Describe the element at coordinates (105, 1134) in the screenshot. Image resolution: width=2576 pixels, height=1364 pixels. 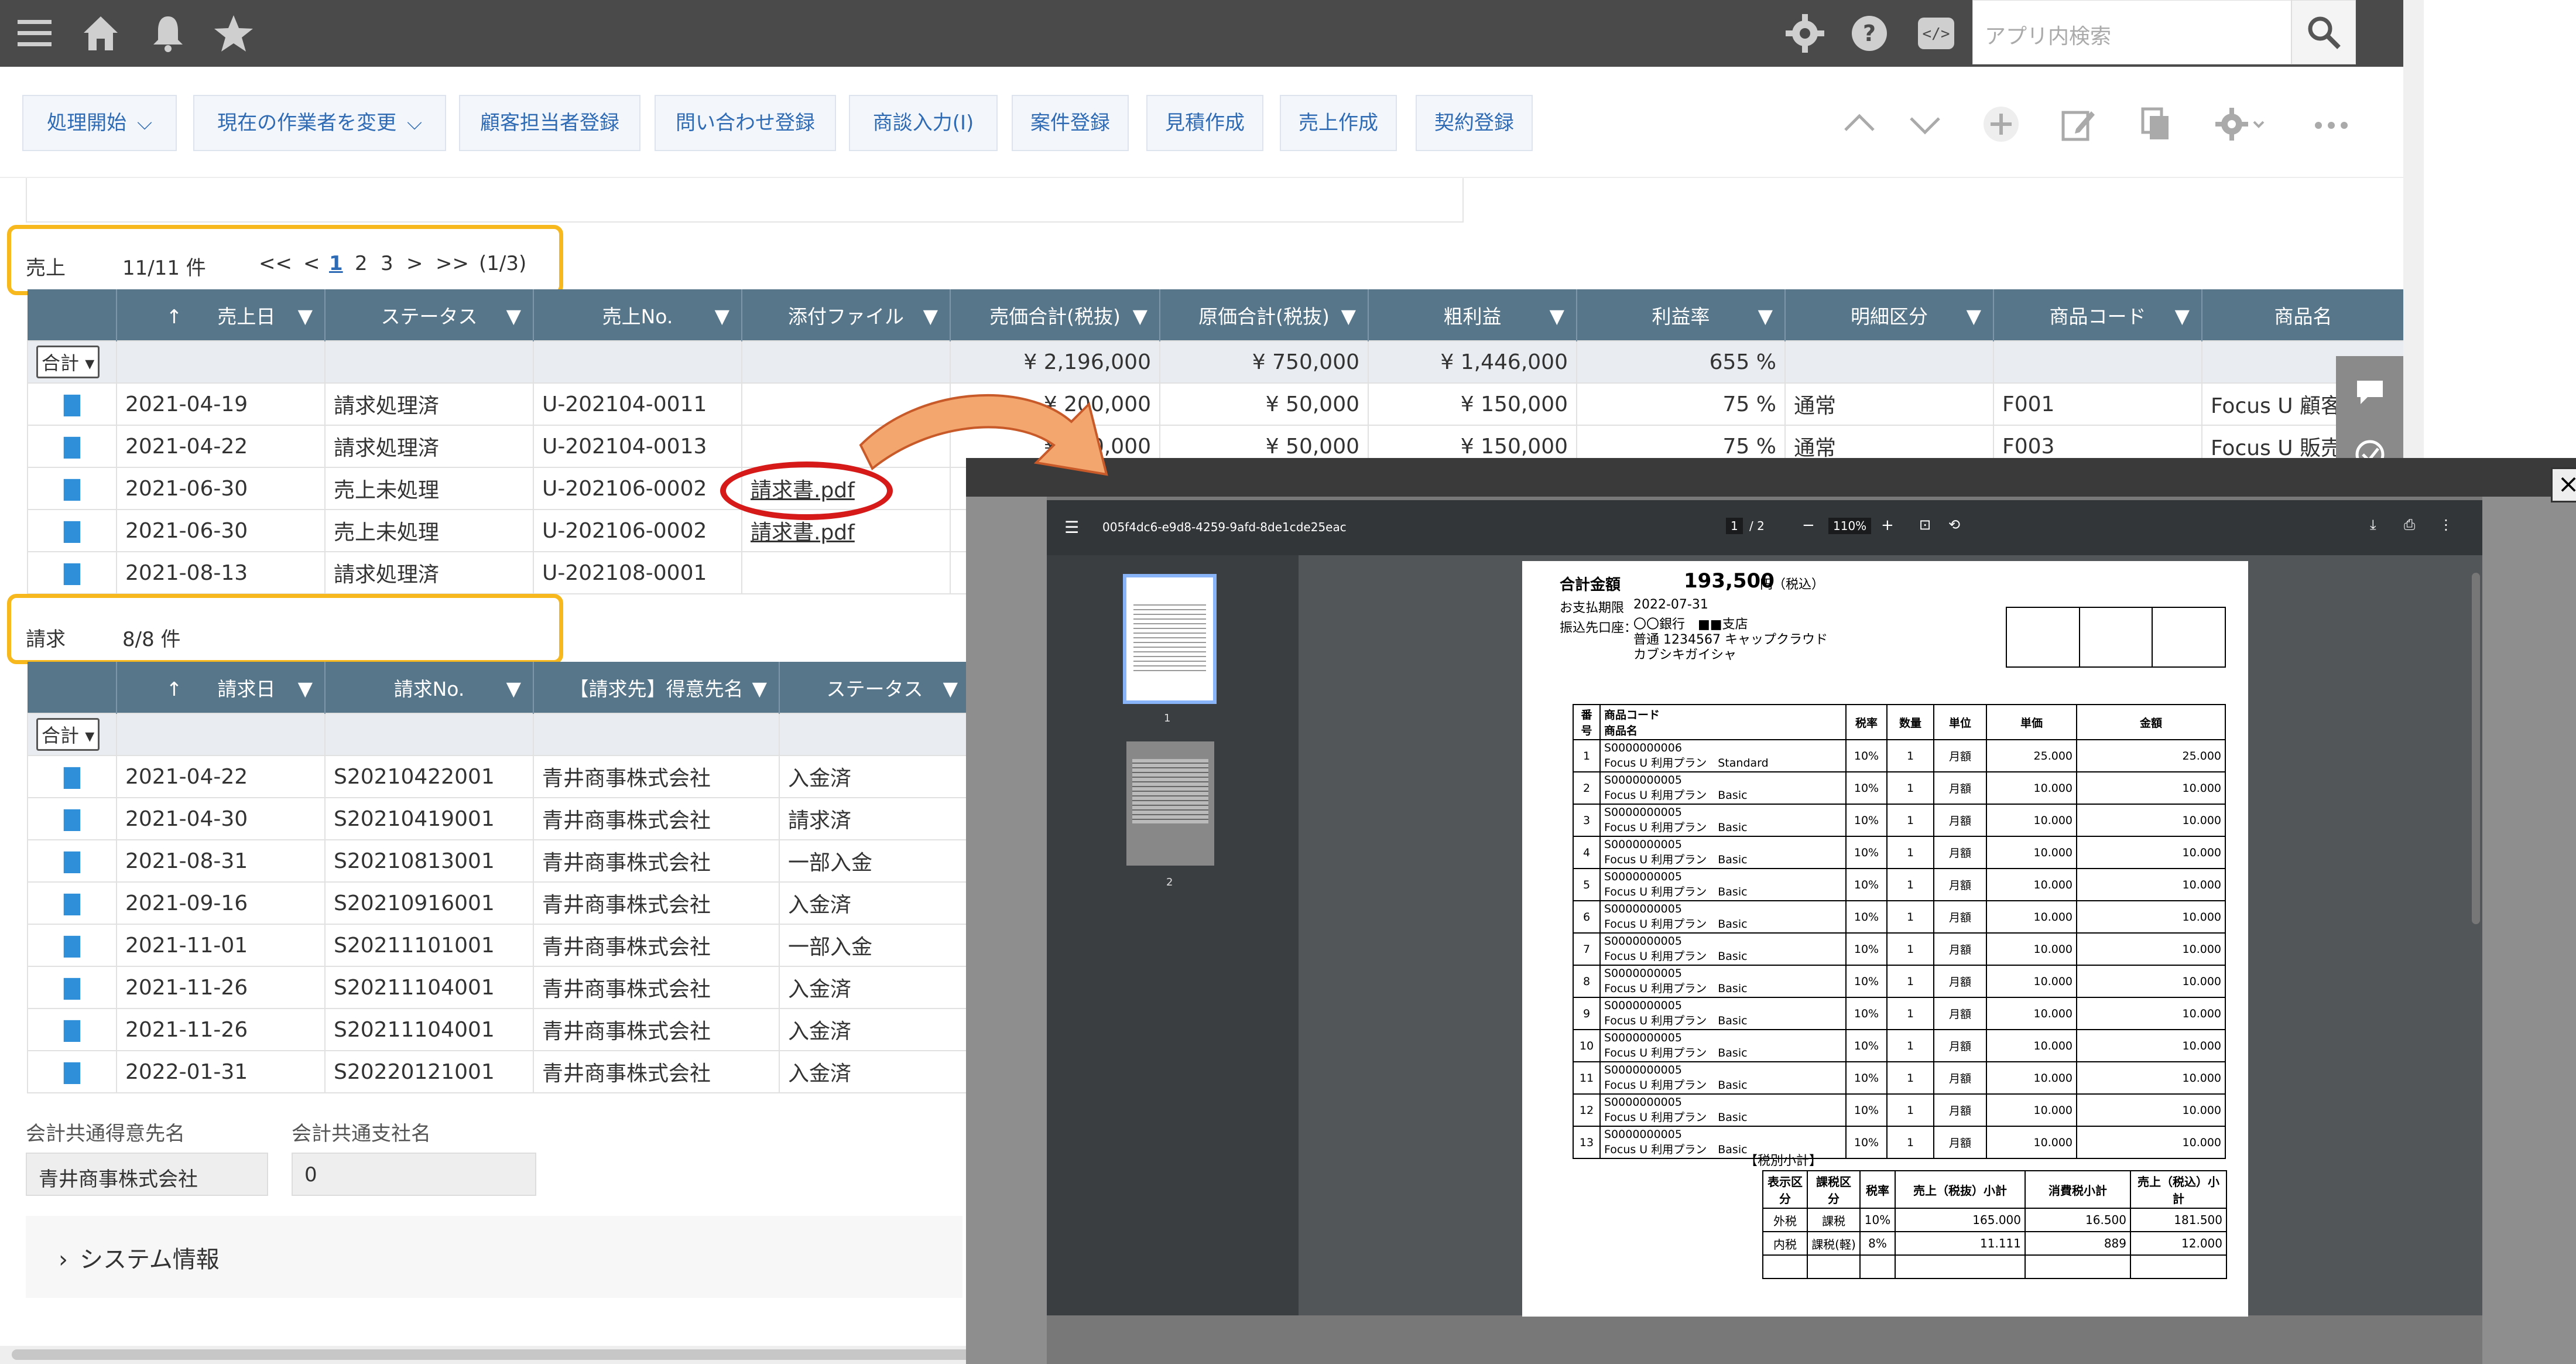
I see `customer-field-label: 会計共通得意先名` at that location.